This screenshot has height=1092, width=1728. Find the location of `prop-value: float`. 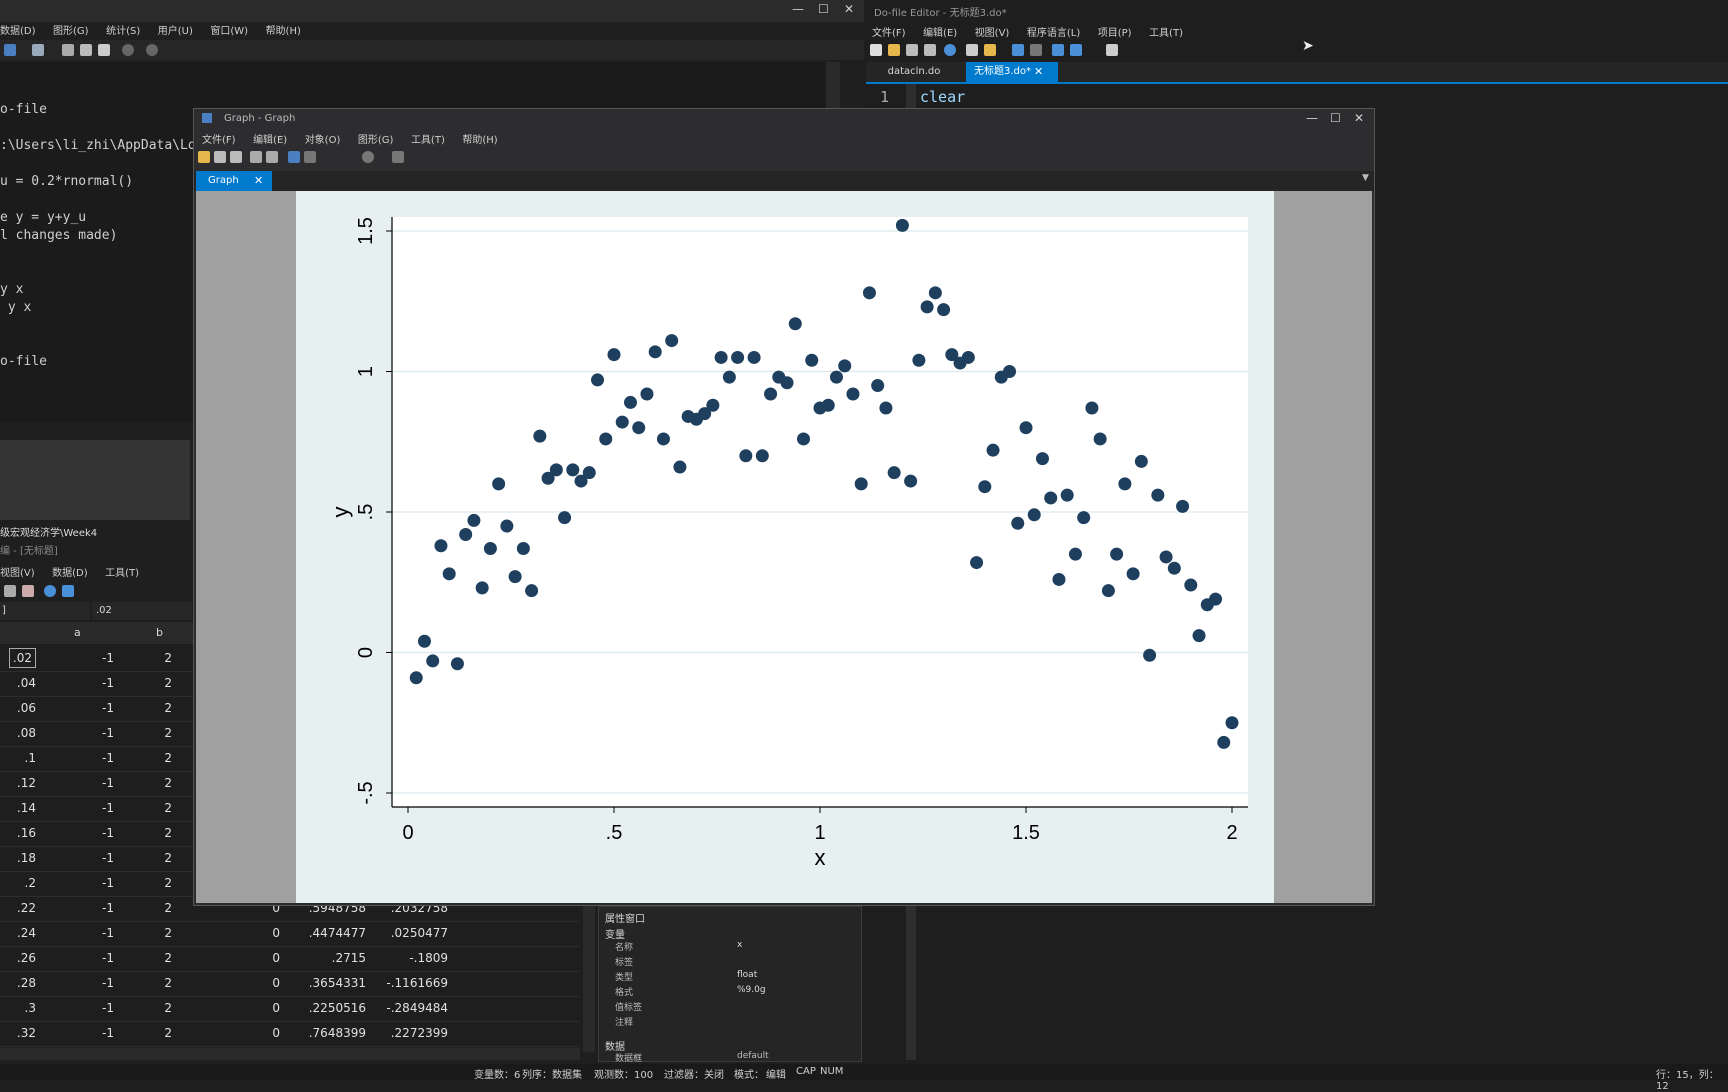

prop-value: float is located at coordinates (747, 975).